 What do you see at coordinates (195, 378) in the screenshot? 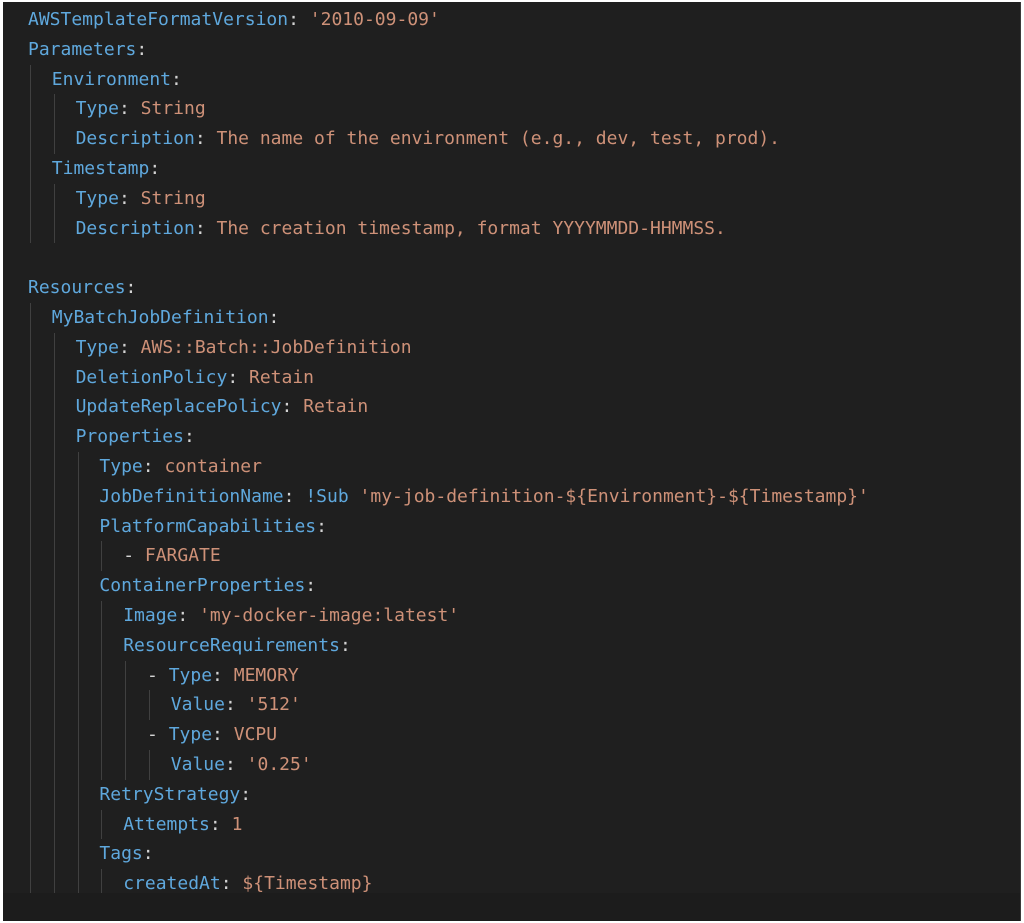
I see `line-content: DeletionPolicy: Retain` at bounding box center [195, 378].